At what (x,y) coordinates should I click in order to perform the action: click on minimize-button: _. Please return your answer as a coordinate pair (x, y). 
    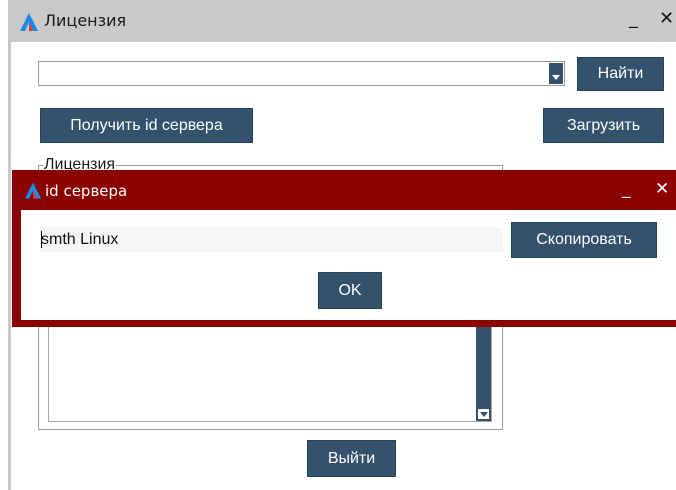
    Looking at the image, I should click on (633, 19).